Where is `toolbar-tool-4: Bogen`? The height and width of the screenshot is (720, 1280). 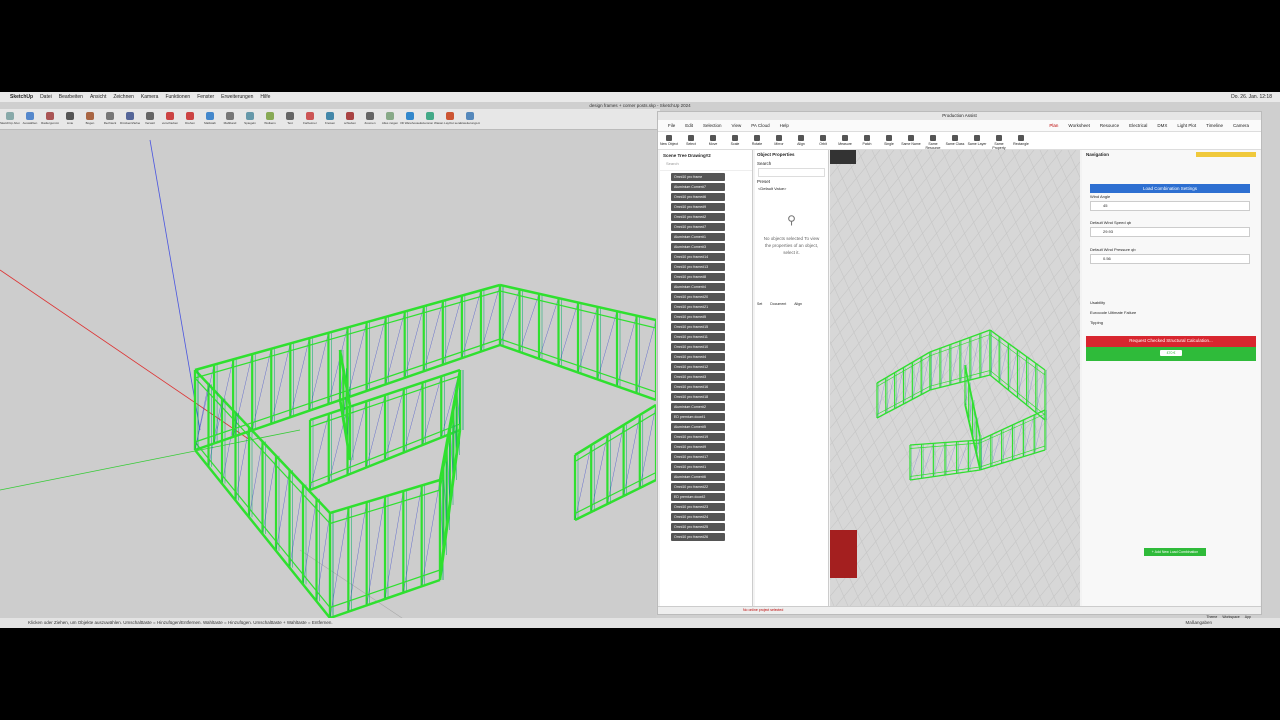 toolbar-tool-4: Bogen is located at coordinates (90, 119).